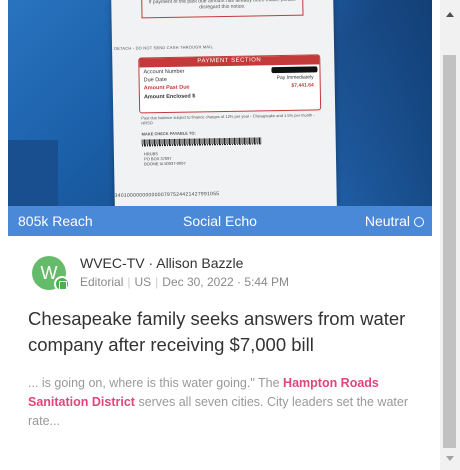  I want to click on source-line: WVEC-TV · Allison Bazzle, so click(162, 263).